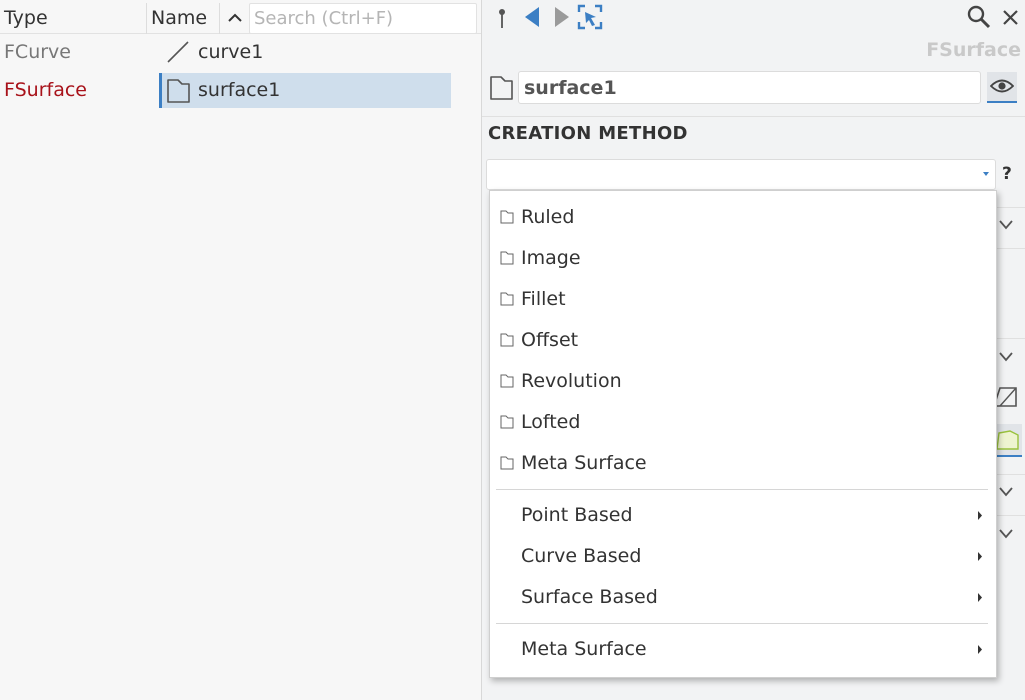 This screenshot has height=700, width=1025. I want to click on menu-item-fillet: Fillet, so click(743, 299).